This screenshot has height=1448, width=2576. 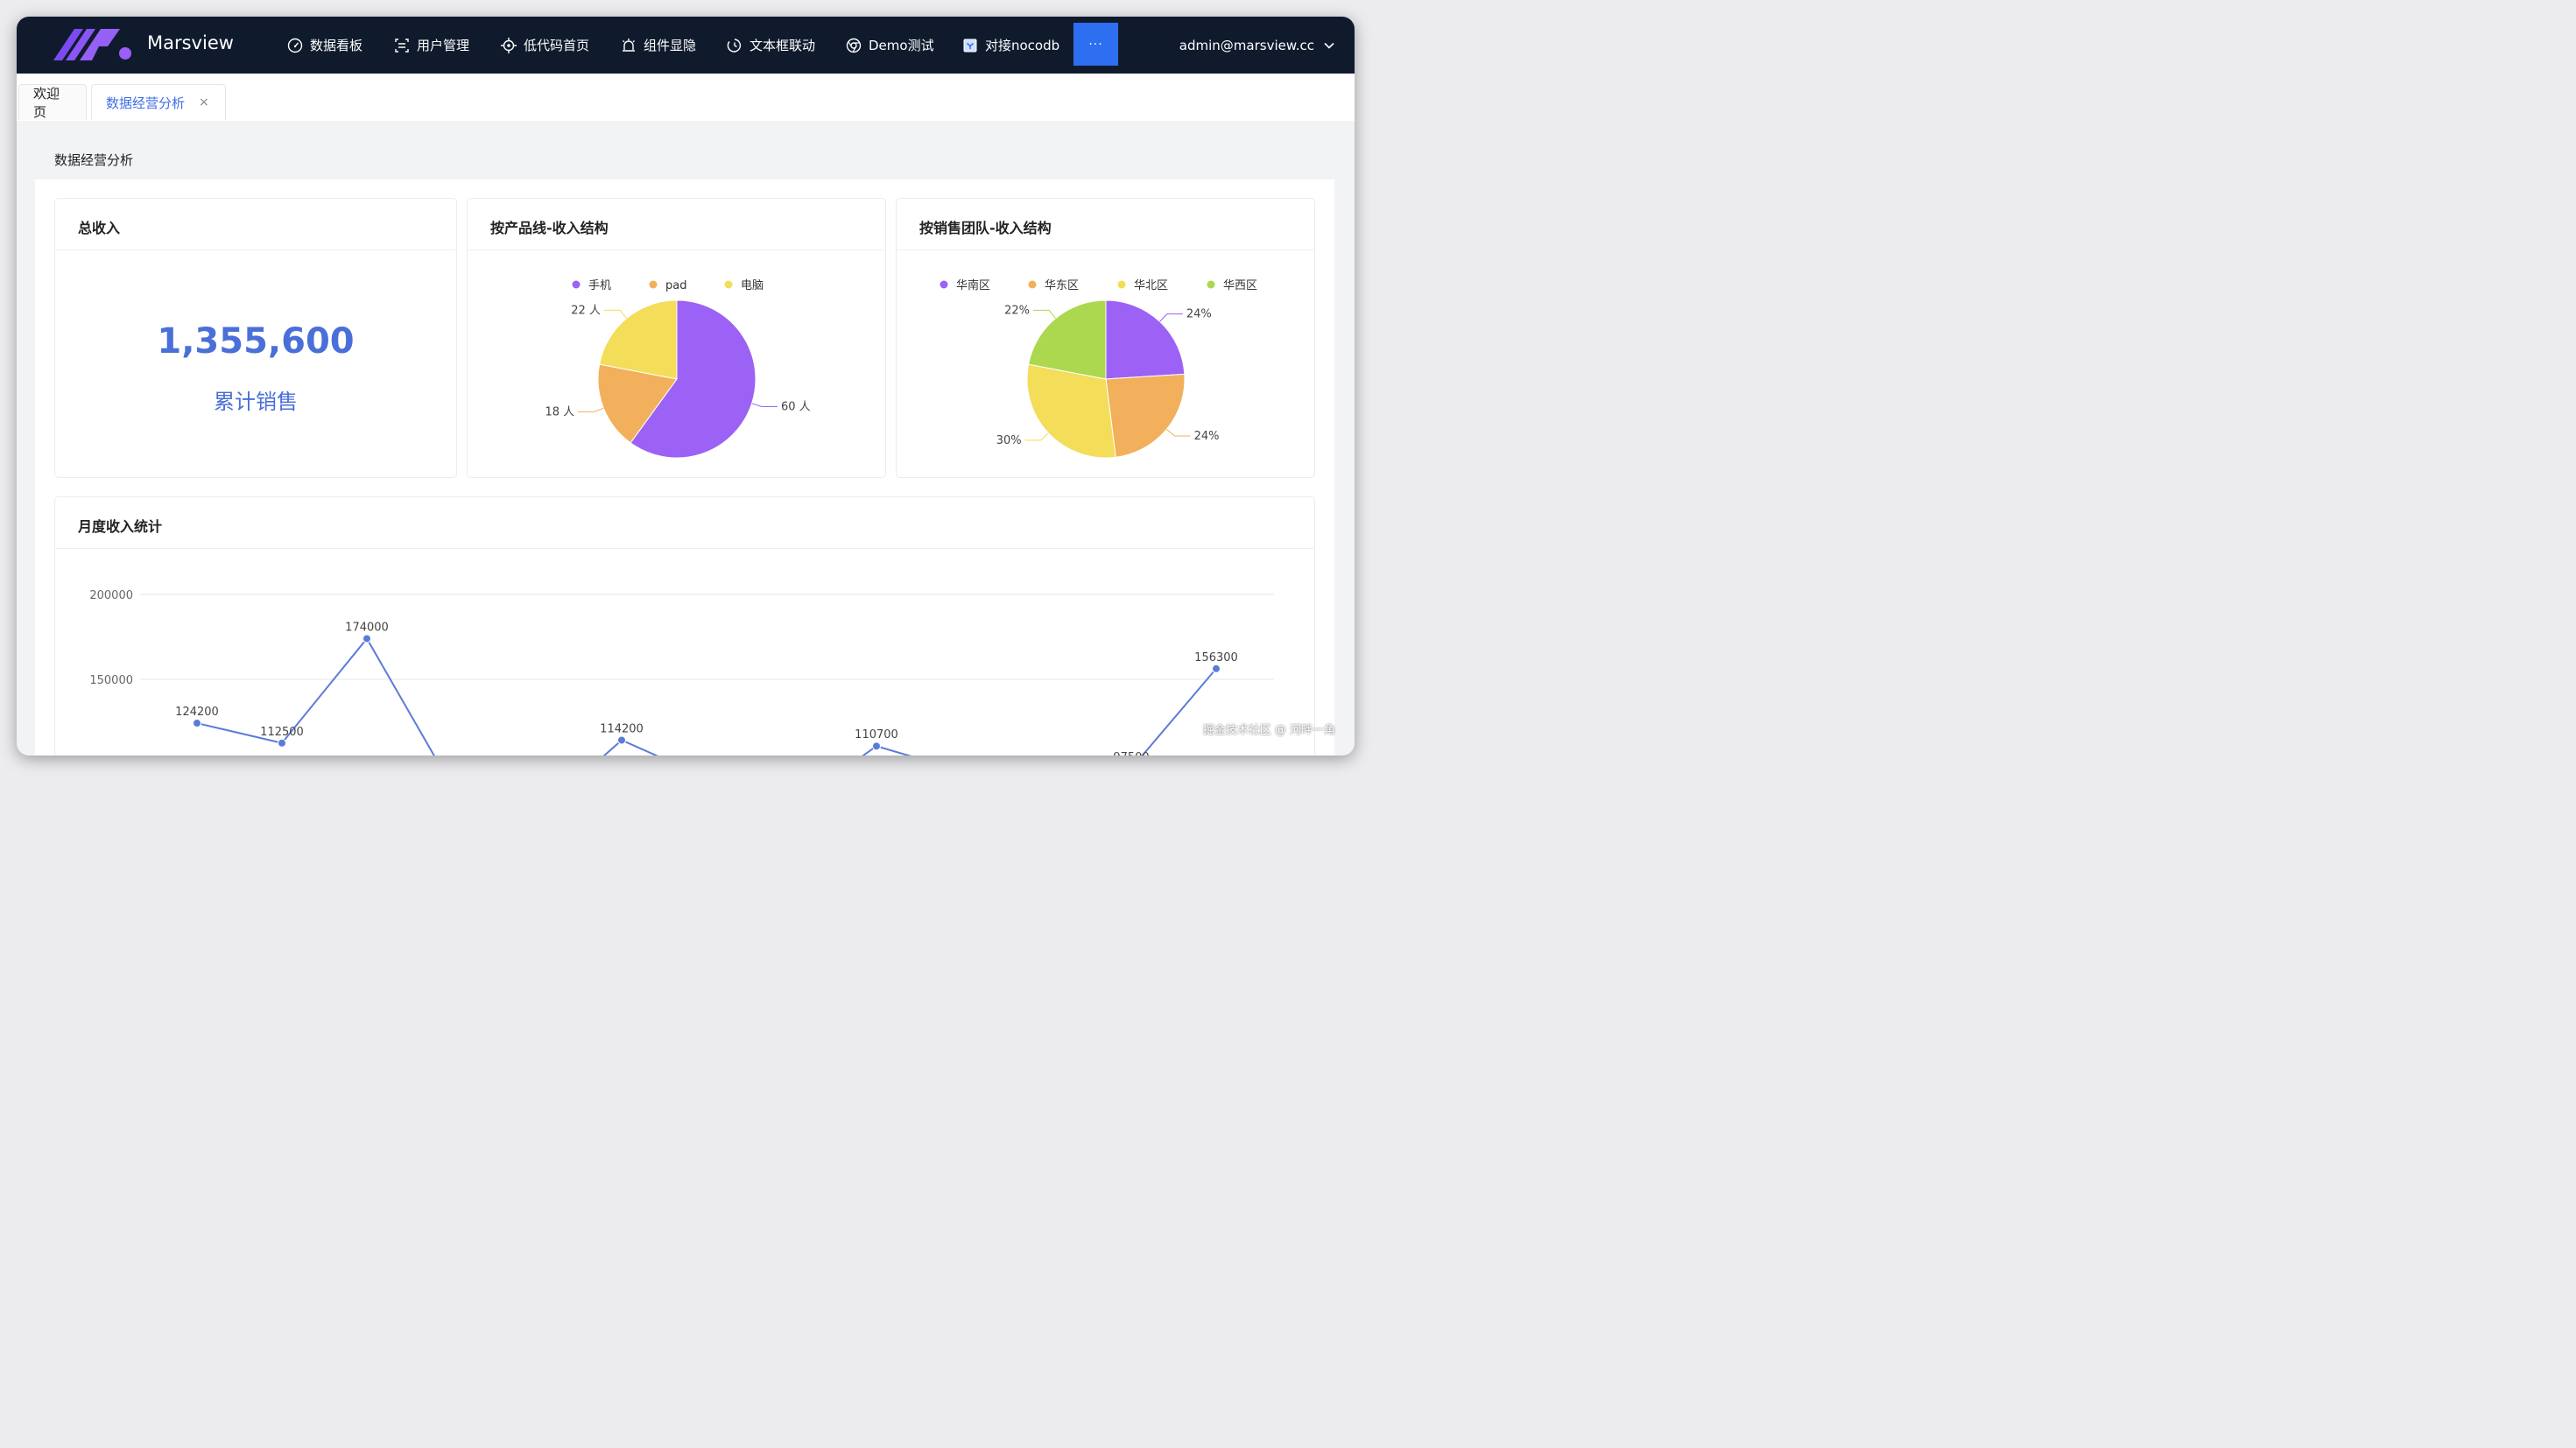 I want to click on nav-lowcode-home: 低代码首页, so click(x=545, y=46).